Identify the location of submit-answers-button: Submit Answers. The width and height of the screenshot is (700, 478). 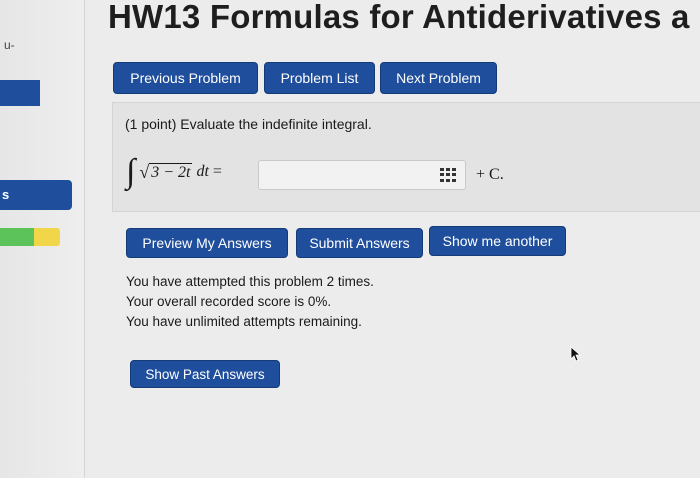
(359, 243).